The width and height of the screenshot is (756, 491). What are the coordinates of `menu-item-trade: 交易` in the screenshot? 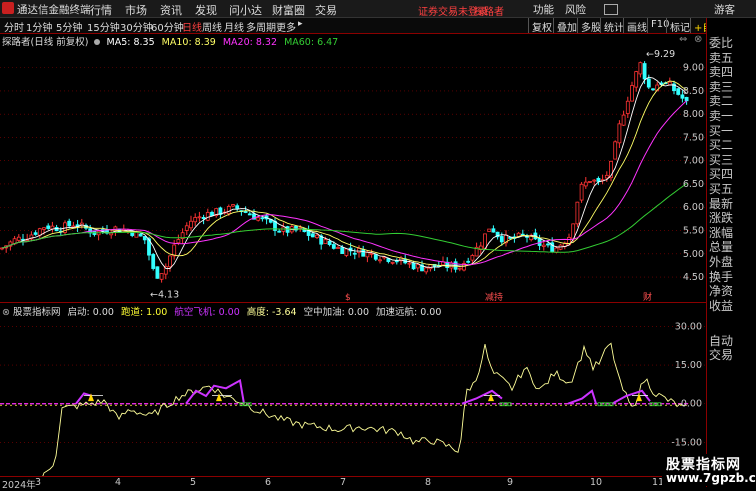 It's located at (326, 10).